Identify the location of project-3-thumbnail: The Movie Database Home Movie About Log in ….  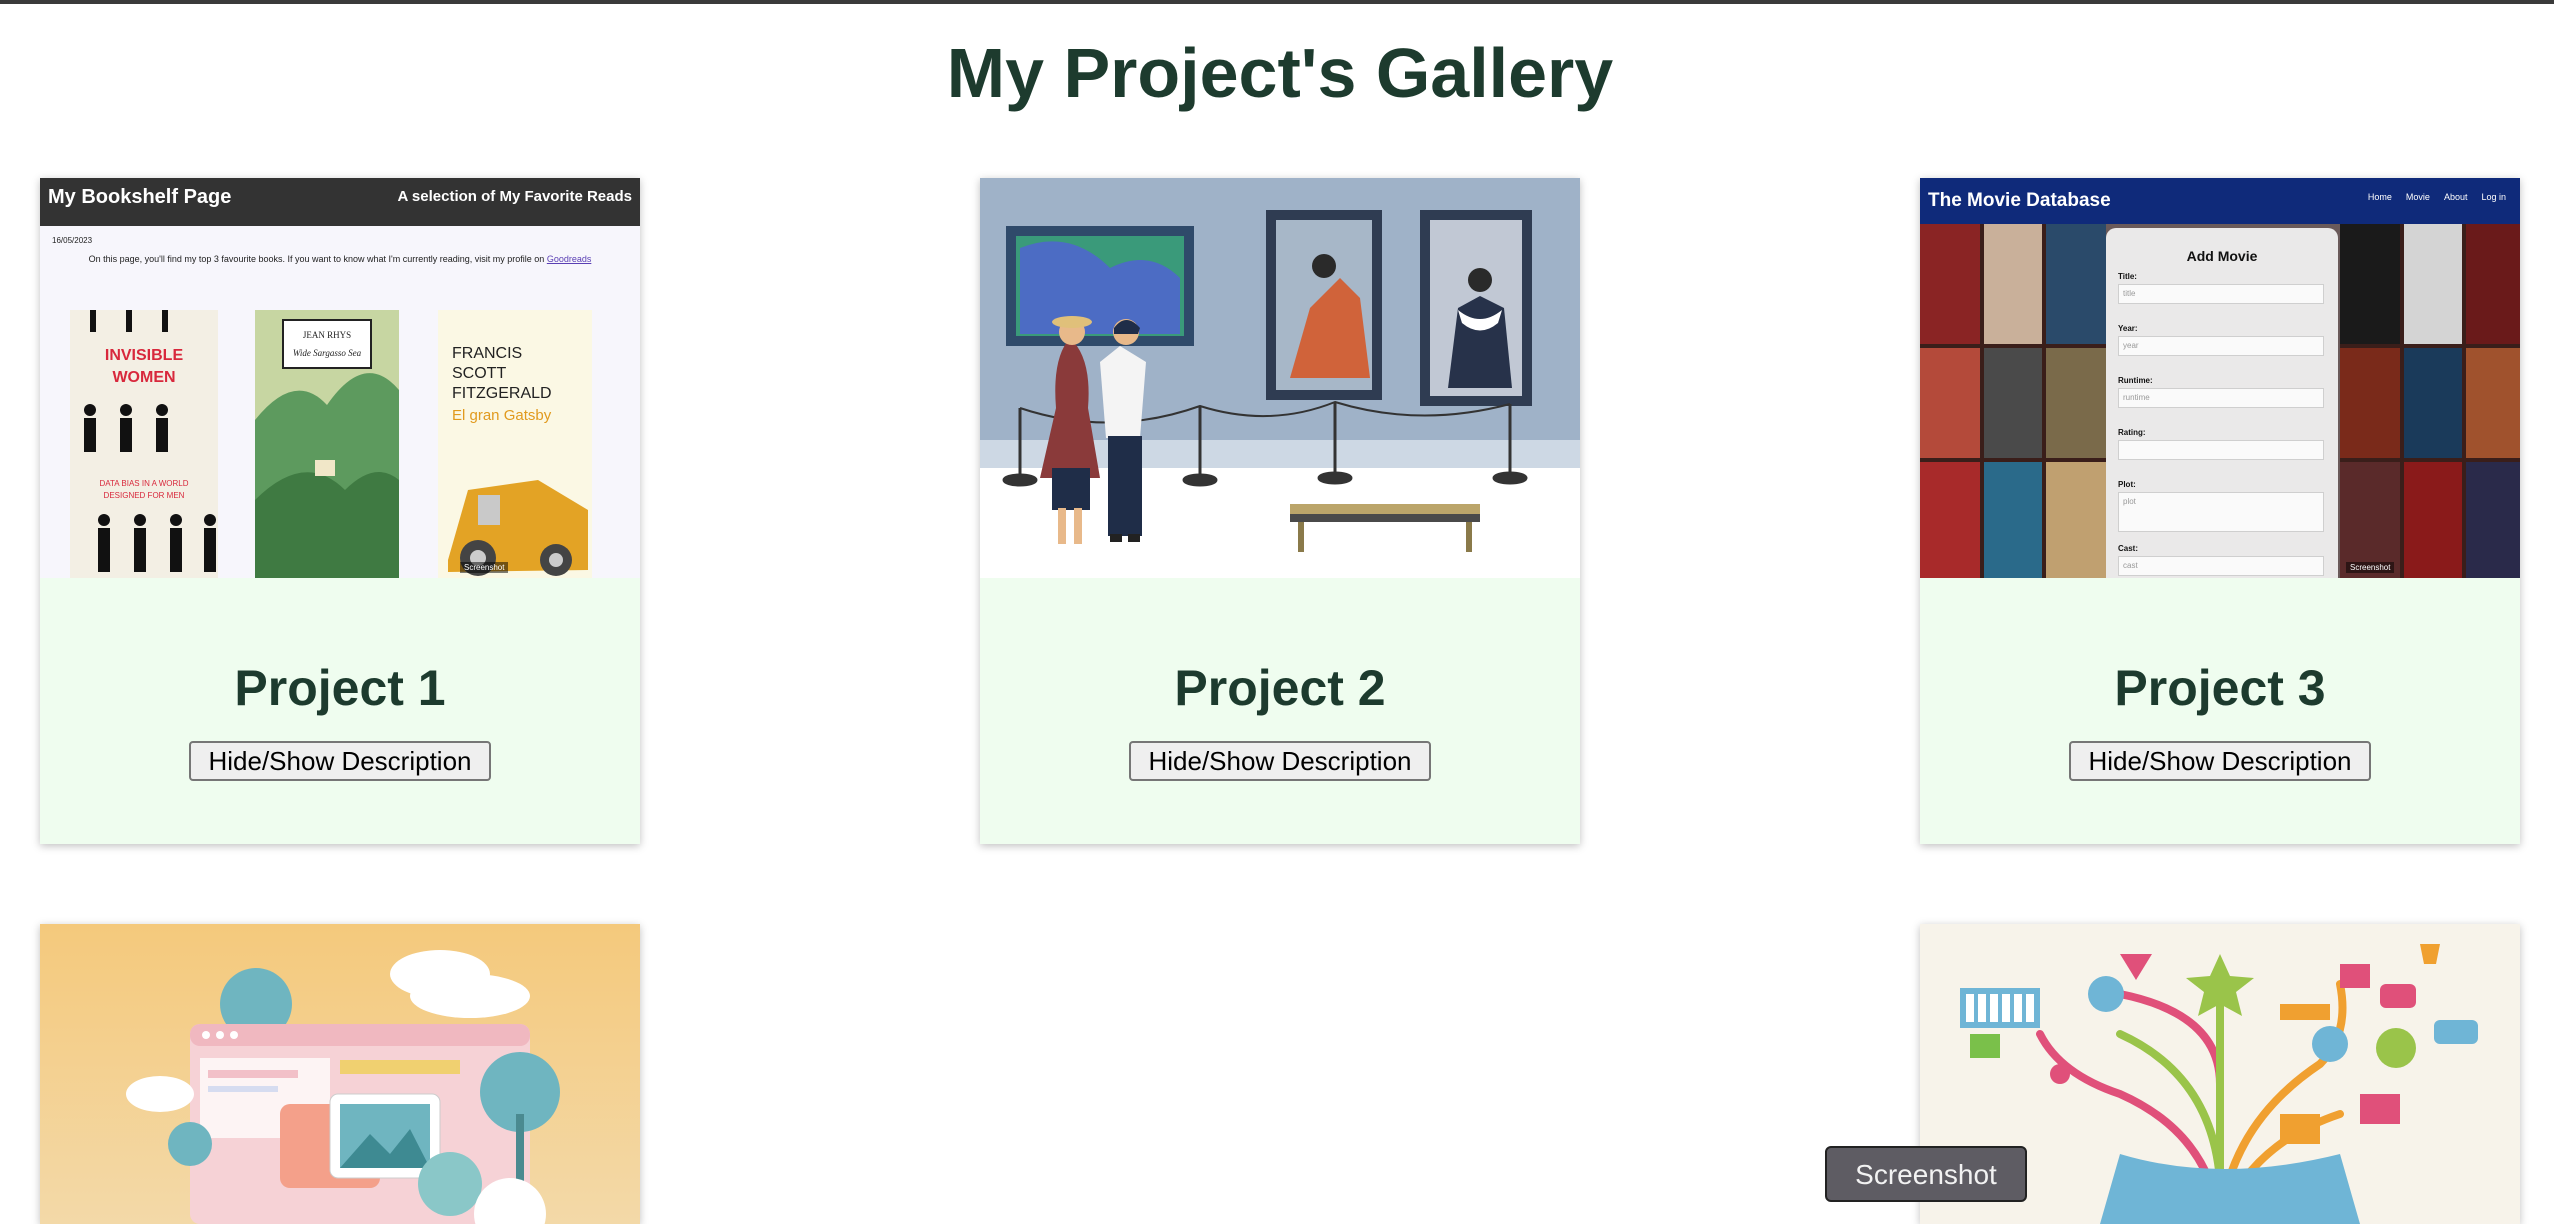
(2220, 378).